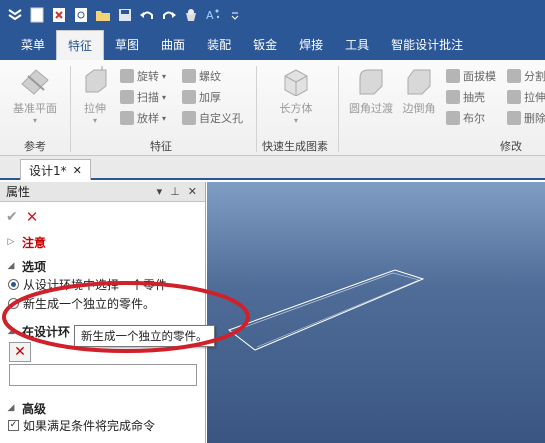 The height and width of the screenshot is (443, 545). I want to click on option-label: 新生成一个独立的零件。, so click(89, 303).